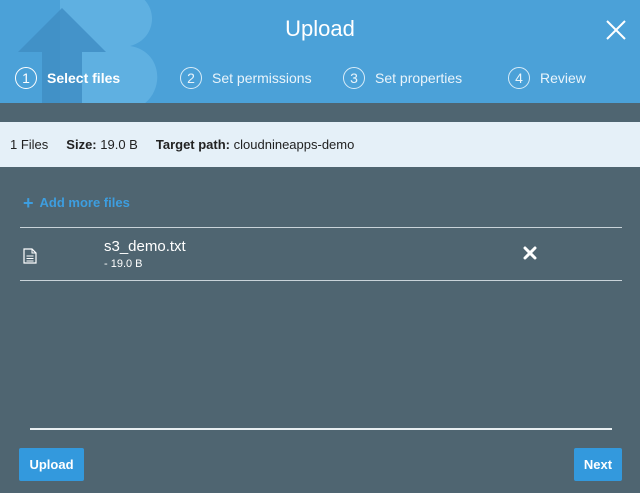  What do you see at coordinates (598, 464) in the screenshot?
I see `next-button: Next` at bounding box center [598, 464].